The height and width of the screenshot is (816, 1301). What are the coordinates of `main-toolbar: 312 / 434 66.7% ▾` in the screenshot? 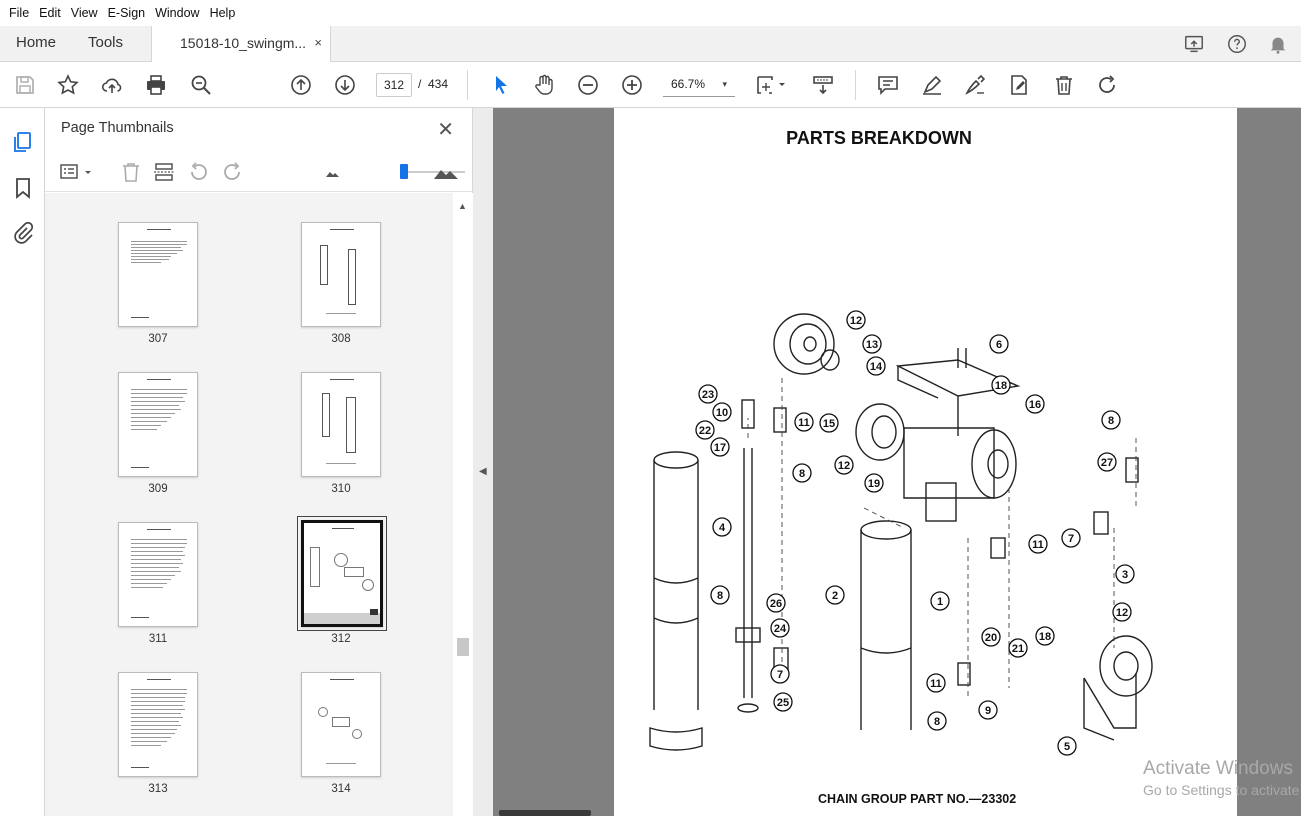 It's located at (650, 85).